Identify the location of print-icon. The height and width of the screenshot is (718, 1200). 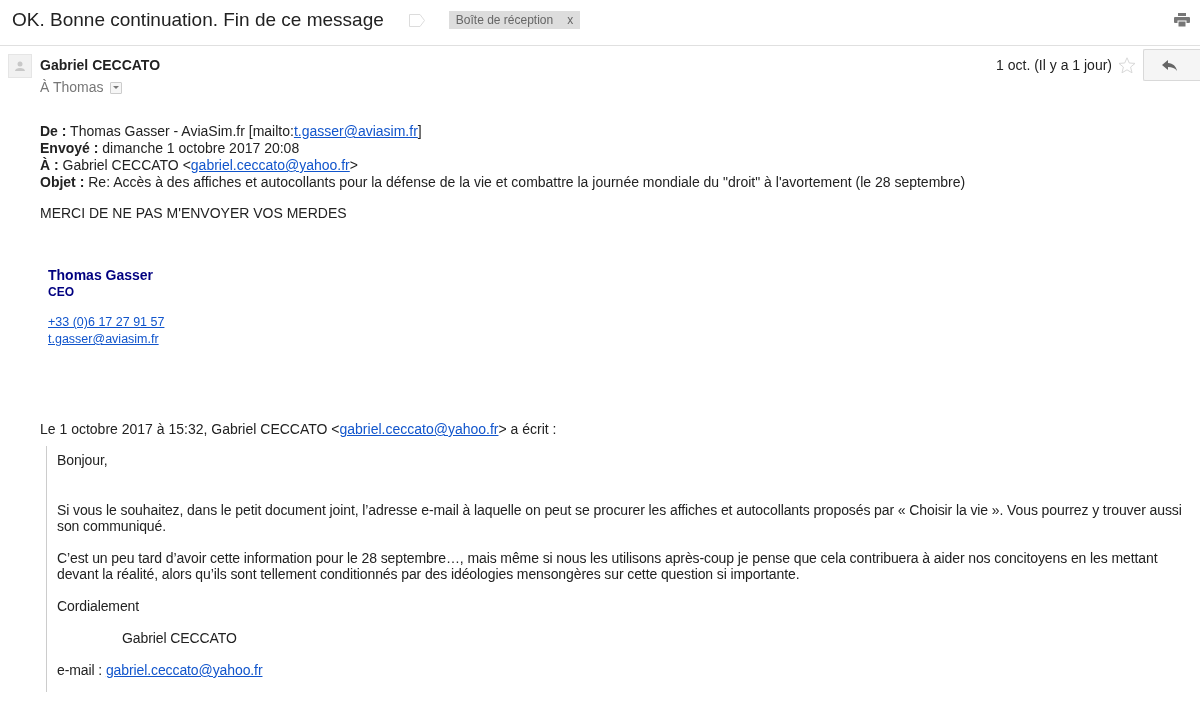
(1182, 20).